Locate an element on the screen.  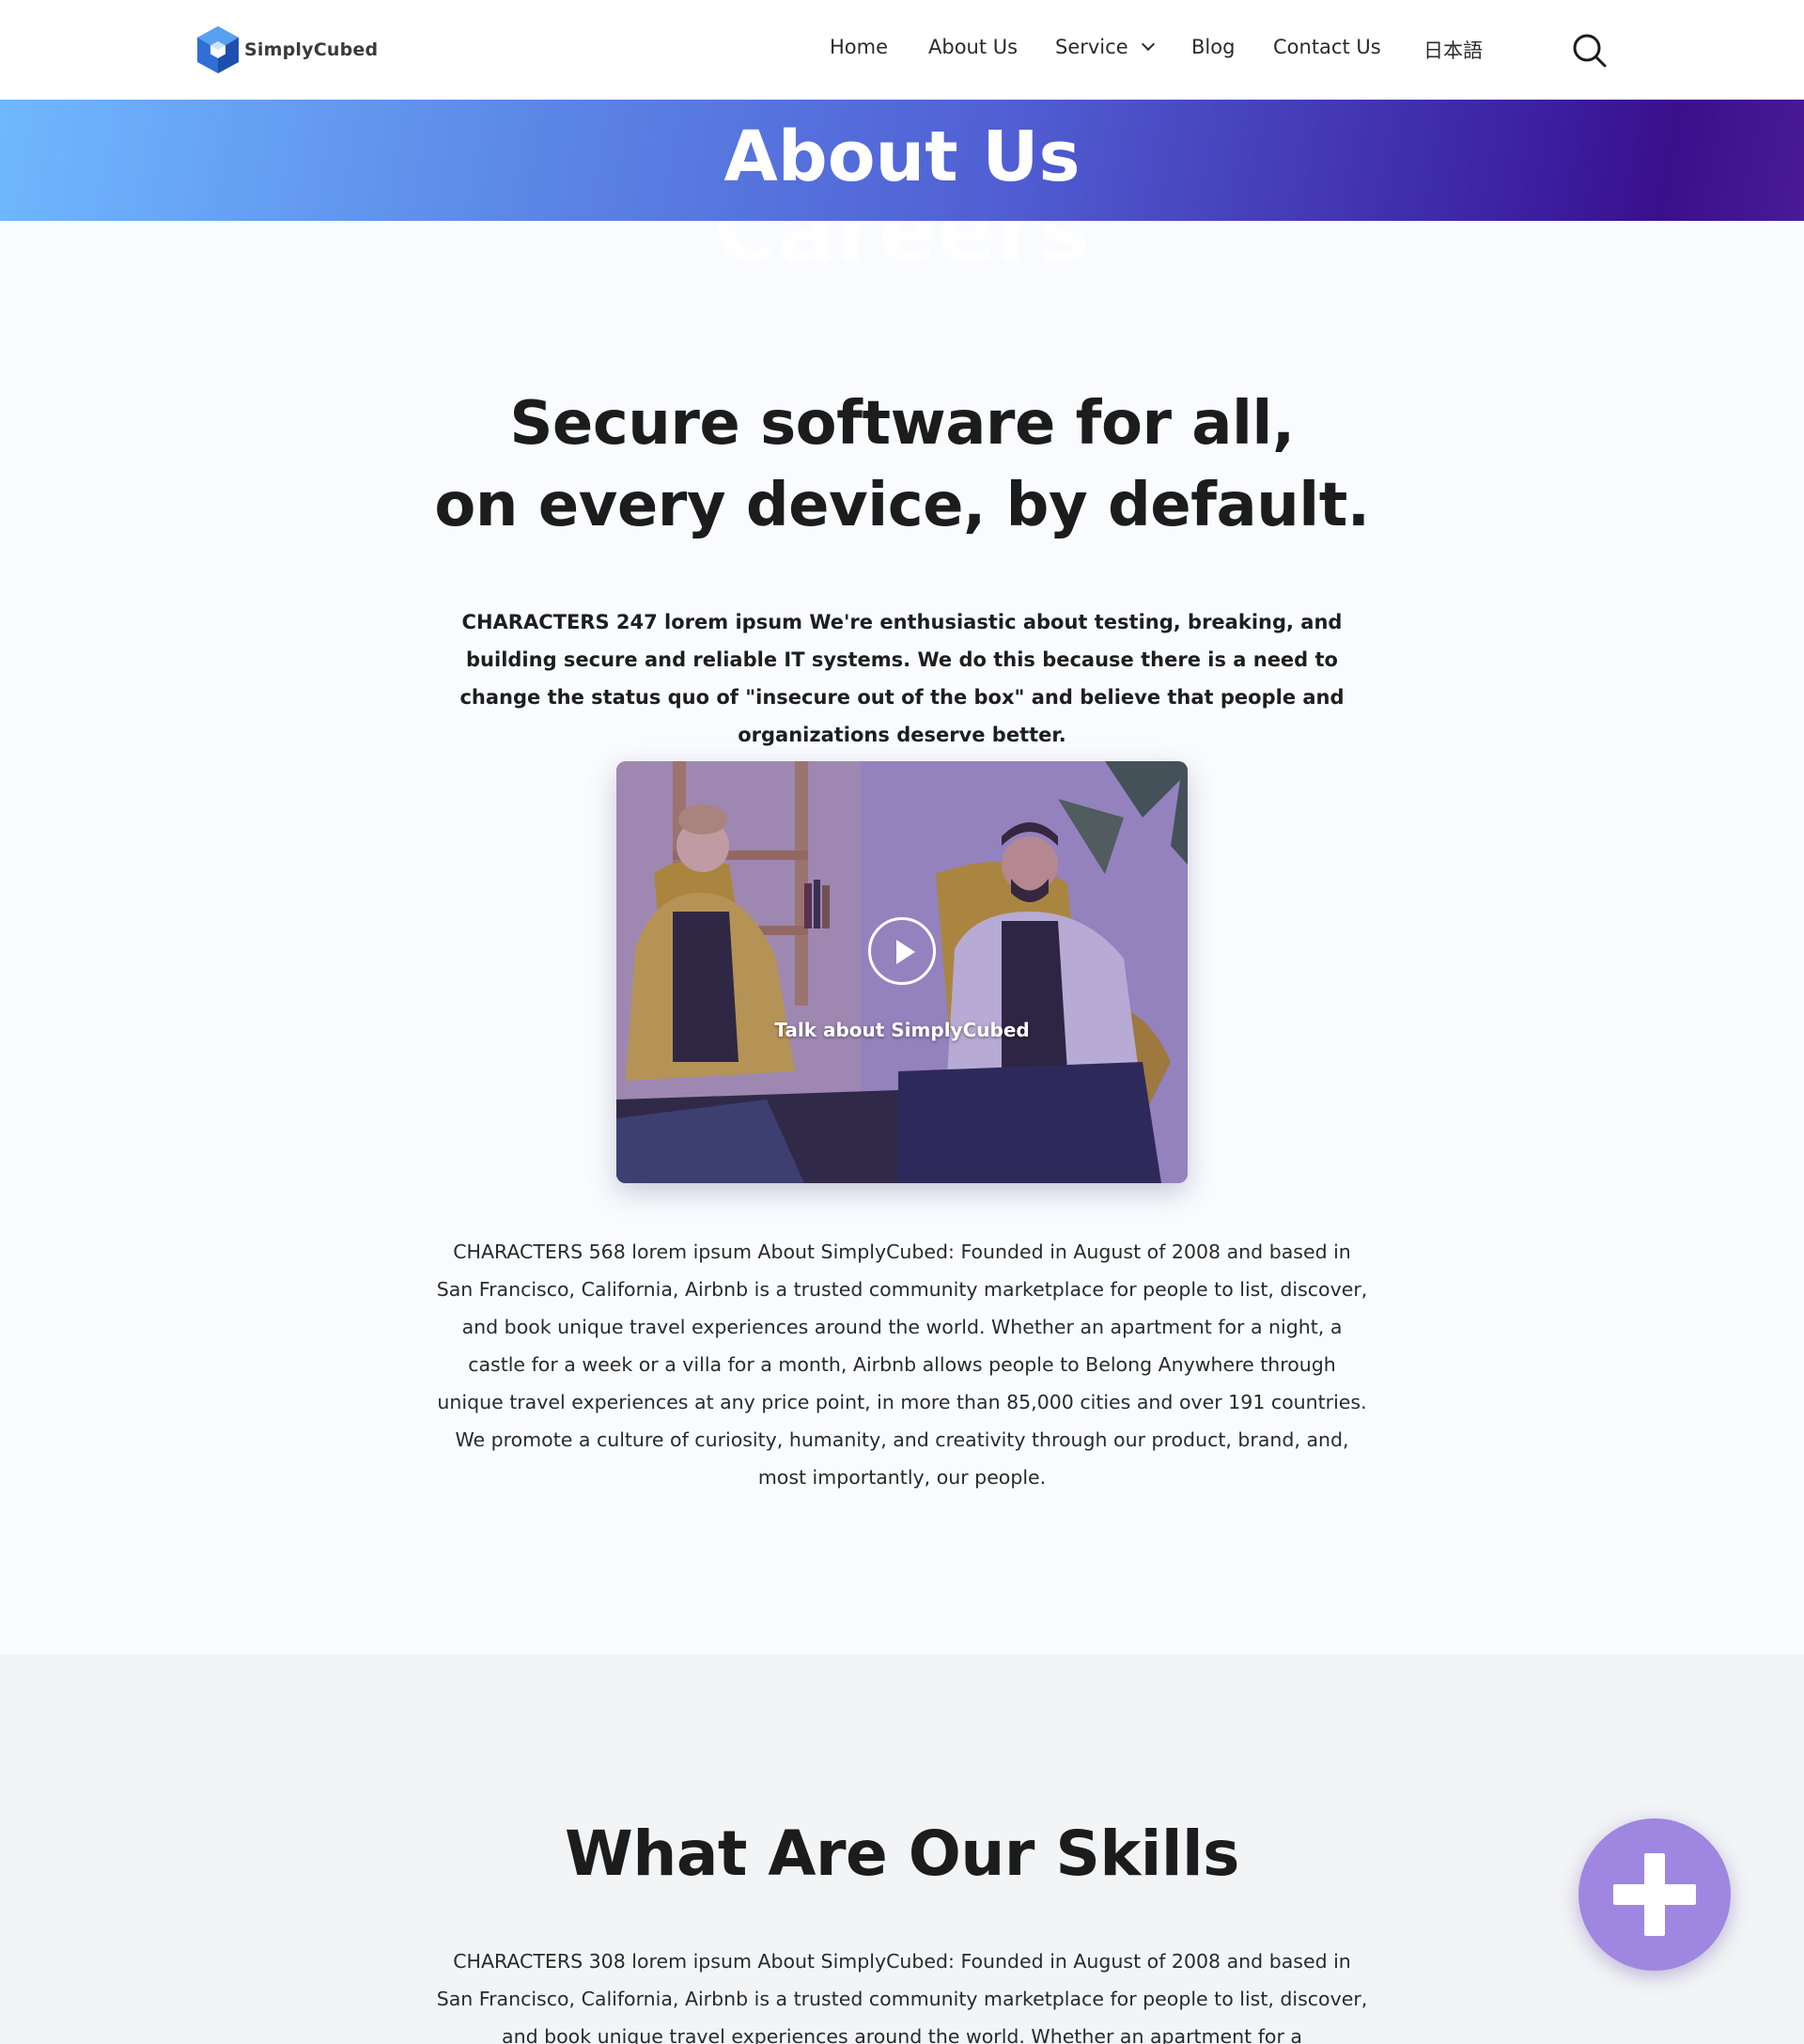
nav-service: Service is located at coordinates (1105, 47).